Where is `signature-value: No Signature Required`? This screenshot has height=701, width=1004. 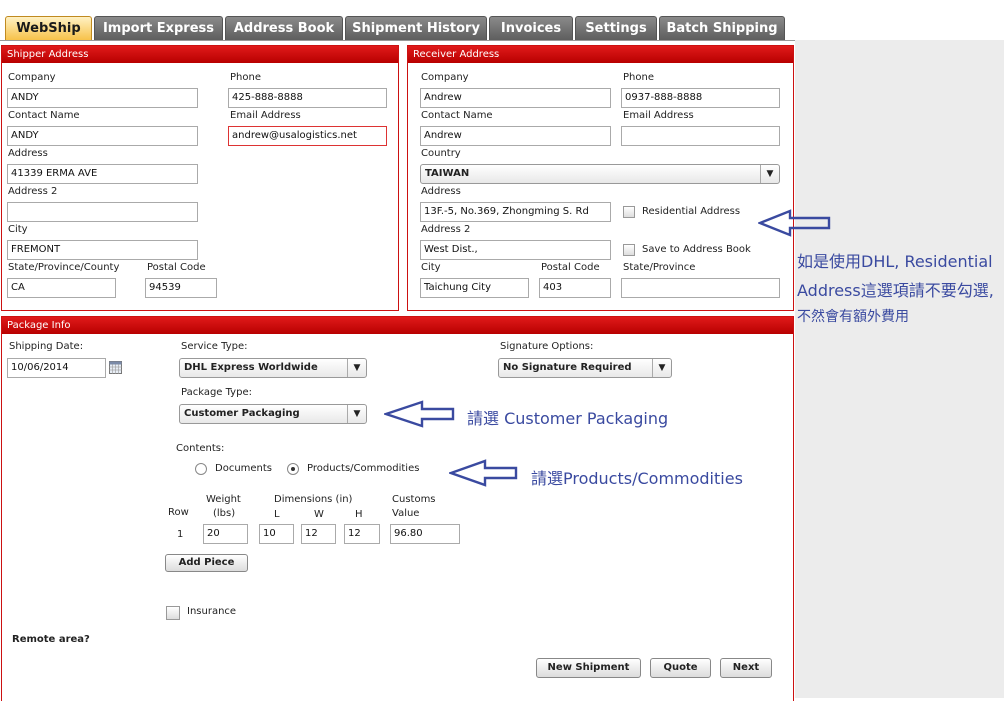 signature-value: No Signature Required is located at coordinates (567, 367).